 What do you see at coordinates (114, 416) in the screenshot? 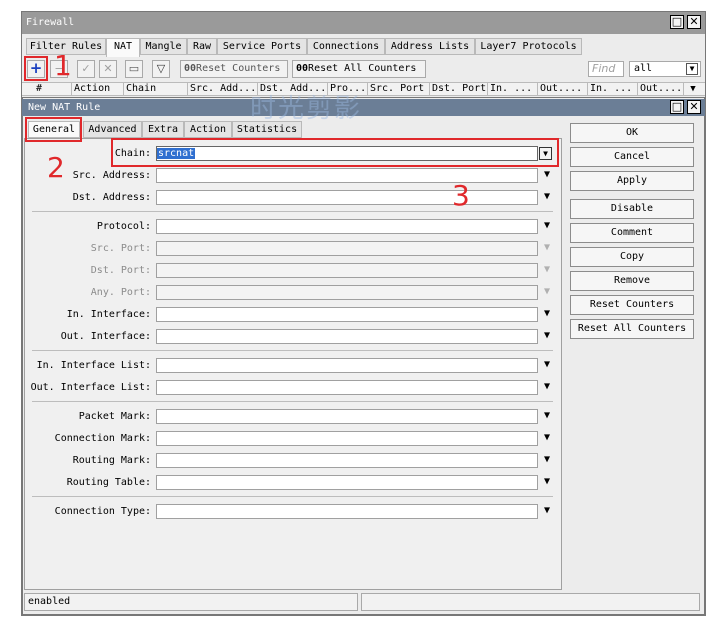
I see `packet-mark-label: Packet Mark:` at bounding box center [114, 416].